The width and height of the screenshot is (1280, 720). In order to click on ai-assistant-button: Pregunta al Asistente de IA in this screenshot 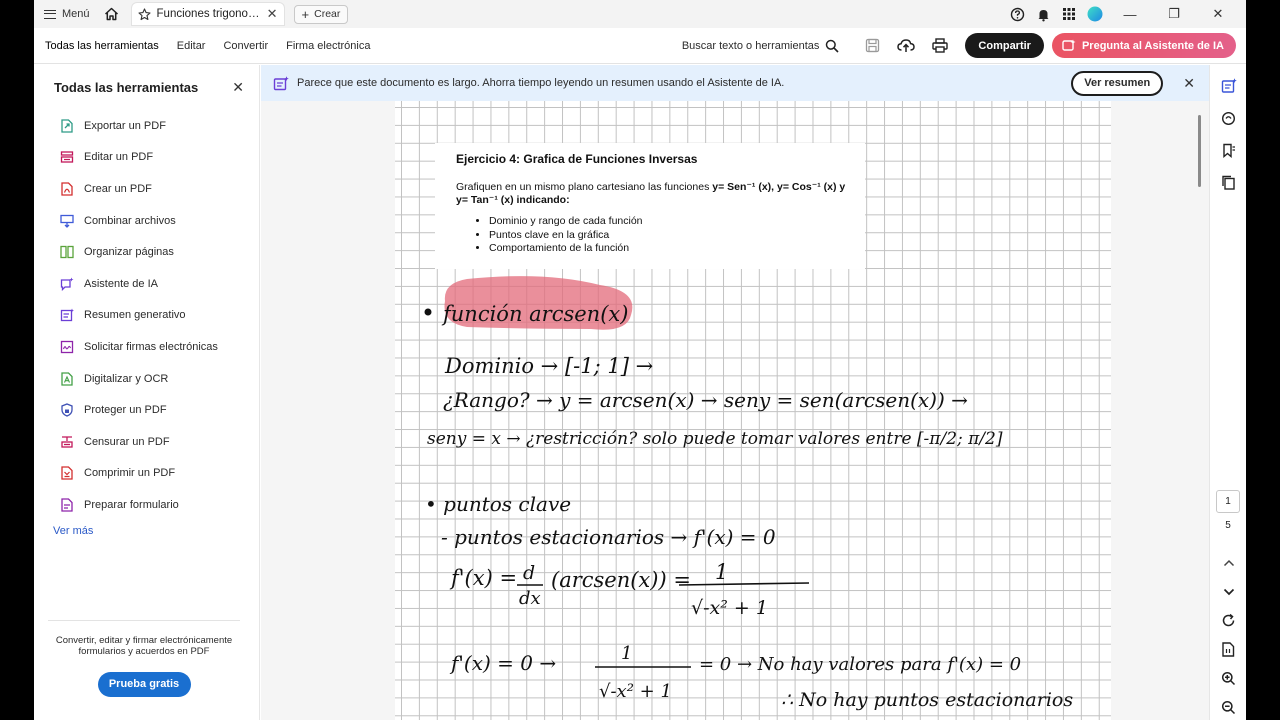, I will do `click(1143, 45)`.